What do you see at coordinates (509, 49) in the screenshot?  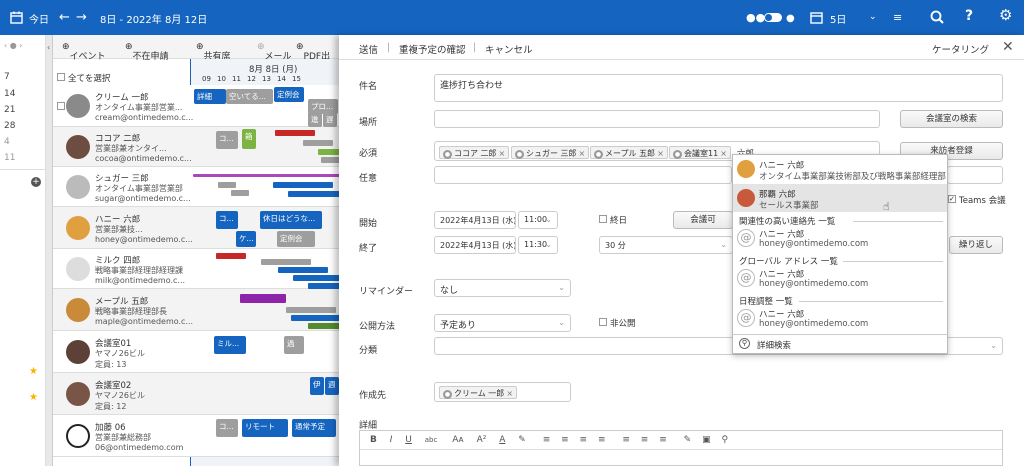 I see `cancel-button: キャンセル` at bounding box center [509, 49].